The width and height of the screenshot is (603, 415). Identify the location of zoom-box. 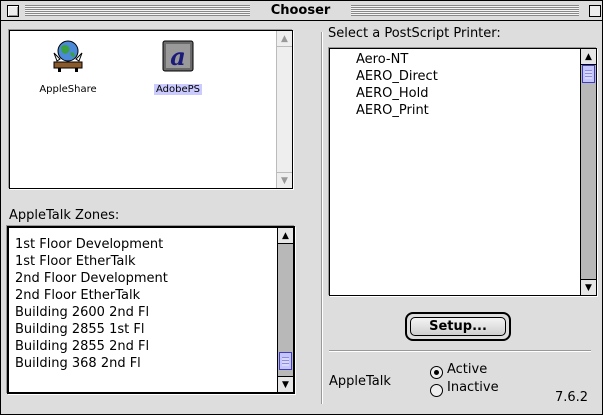
(595, 11).